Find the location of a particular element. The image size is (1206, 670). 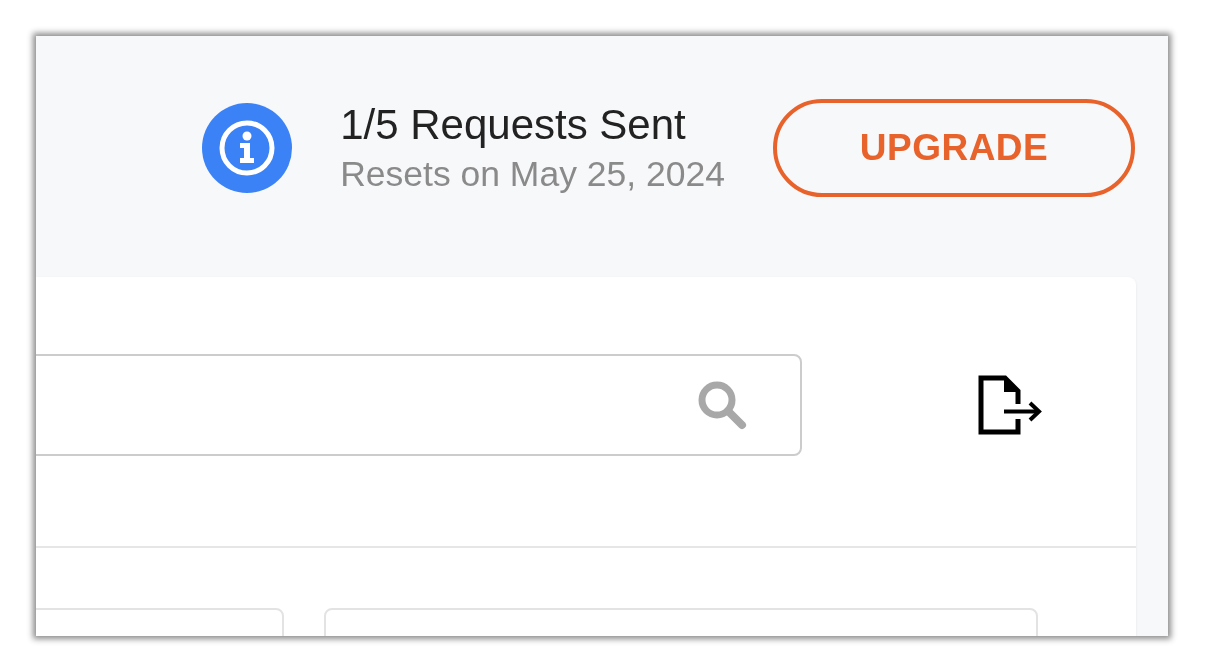

reset-date: Resets on May 25, 2024 is located at coordinates (532, 174).